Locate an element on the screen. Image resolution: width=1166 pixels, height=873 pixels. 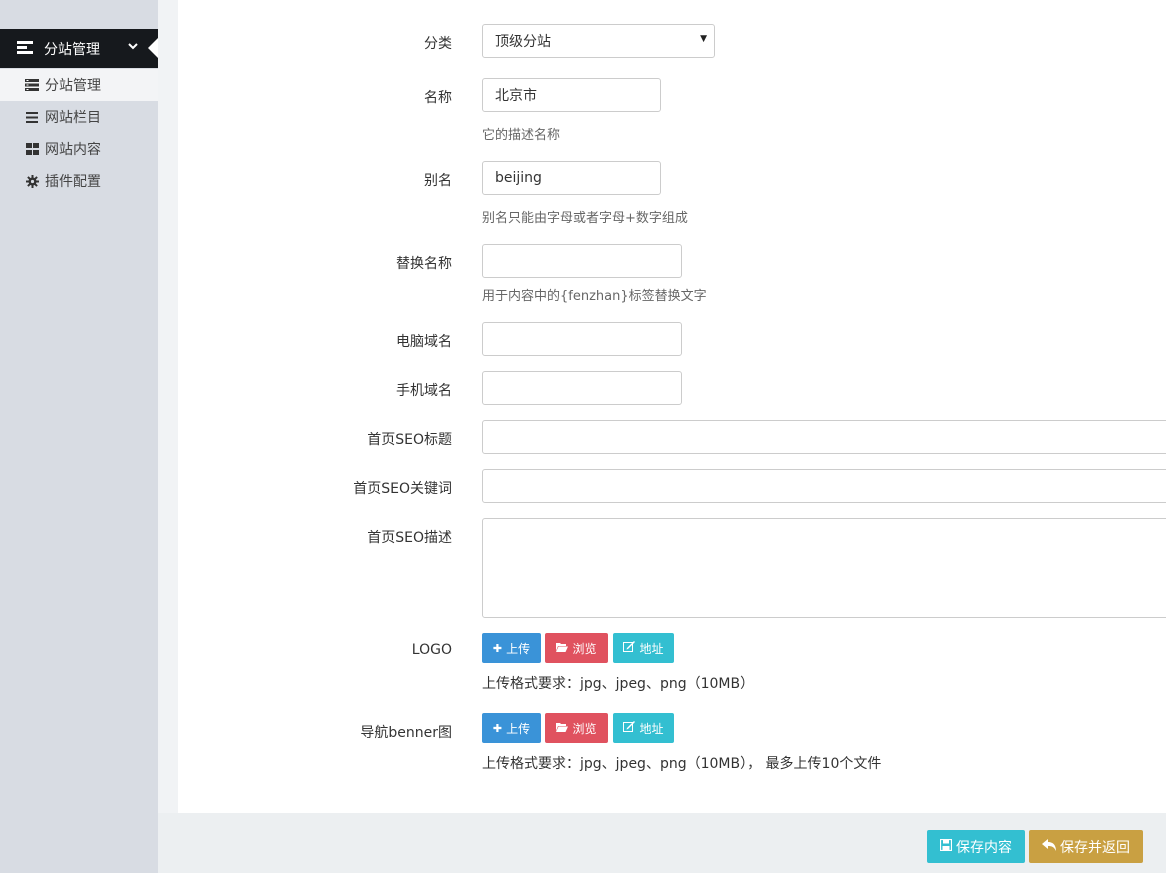
logo-upload-button: ✚ 上传 is located at coordinates (511, 648).